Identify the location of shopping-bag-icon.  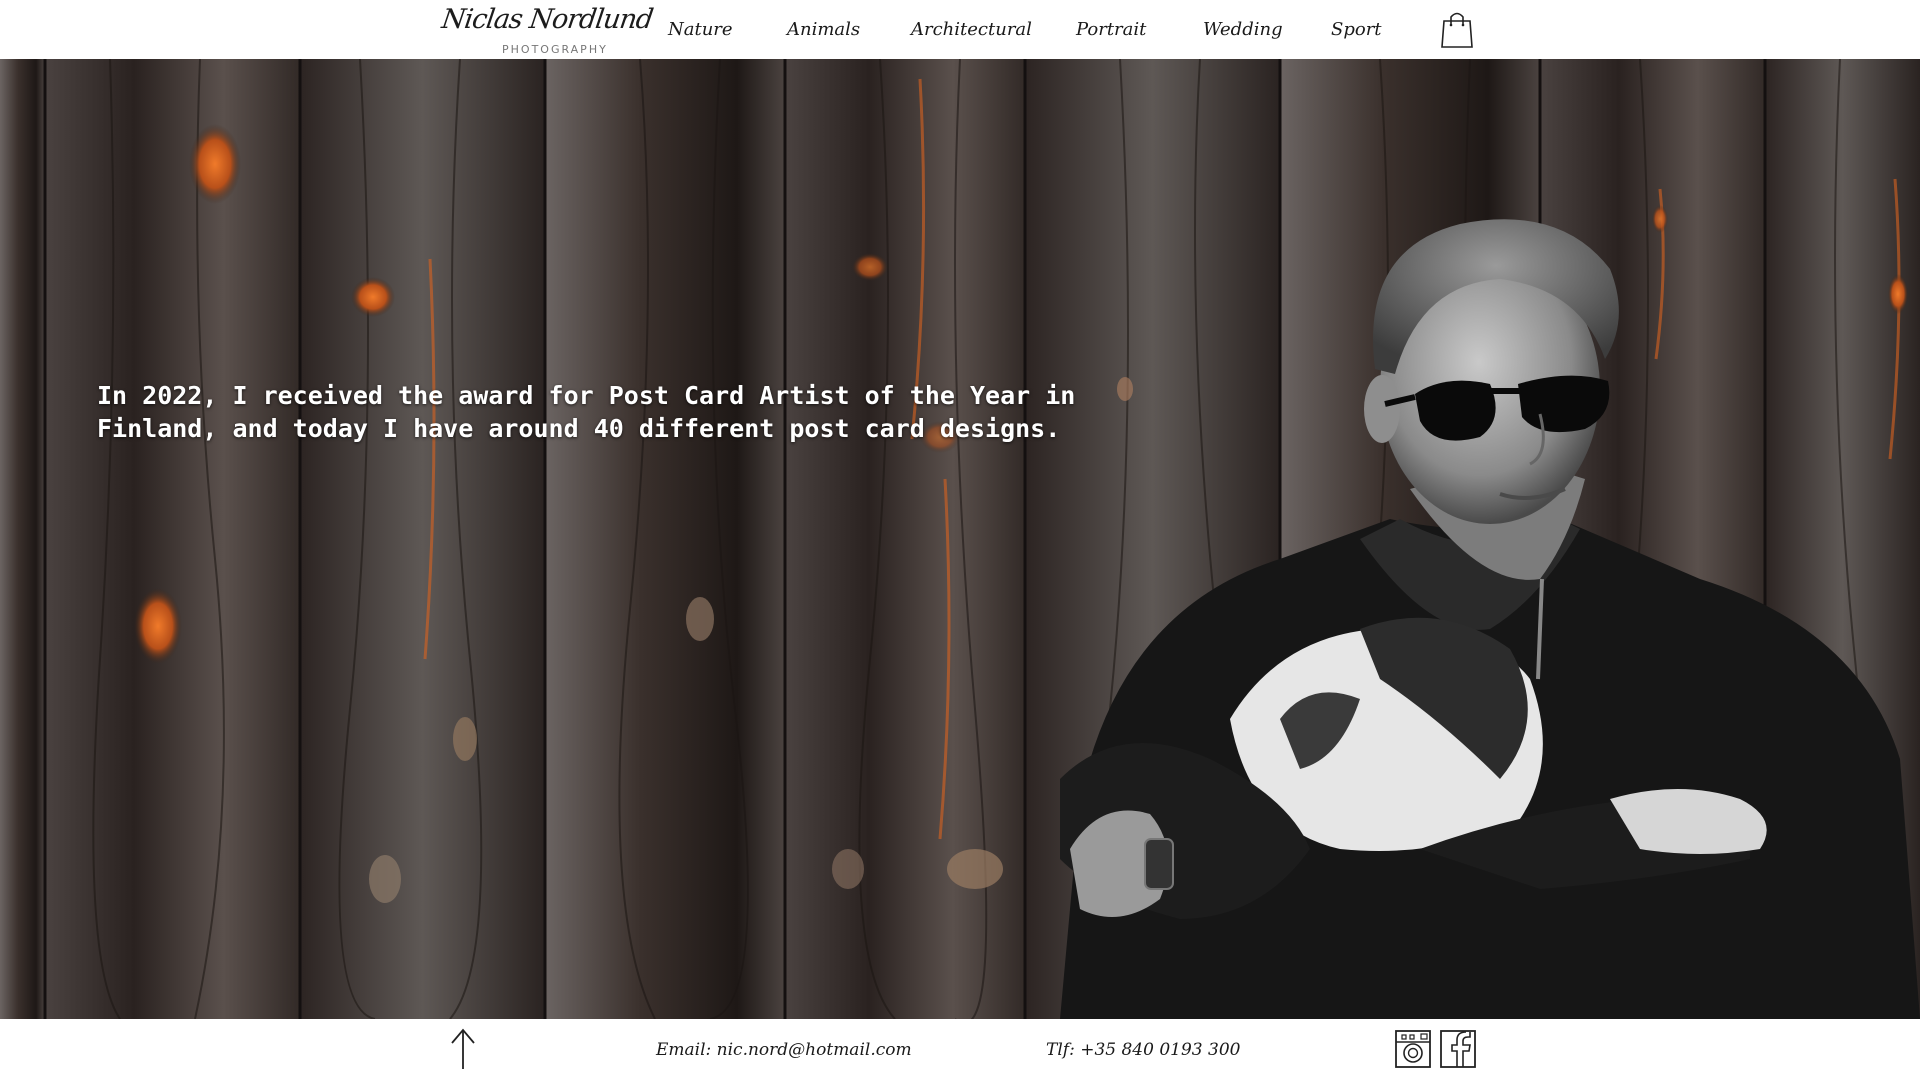
(1457, 30).